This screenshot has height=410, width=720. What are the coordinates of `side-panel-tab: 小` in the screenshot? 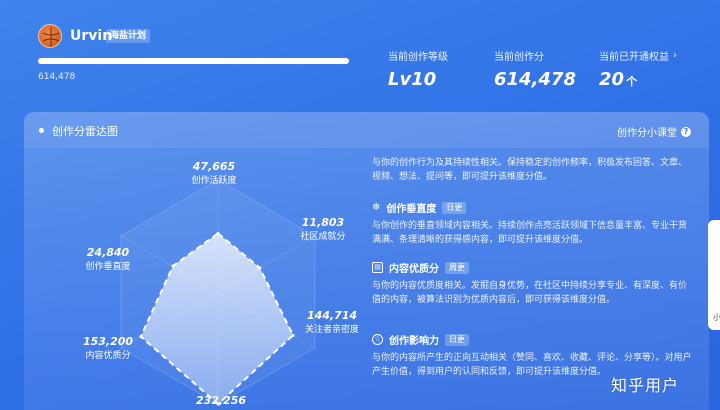 It's located at (714, 275).